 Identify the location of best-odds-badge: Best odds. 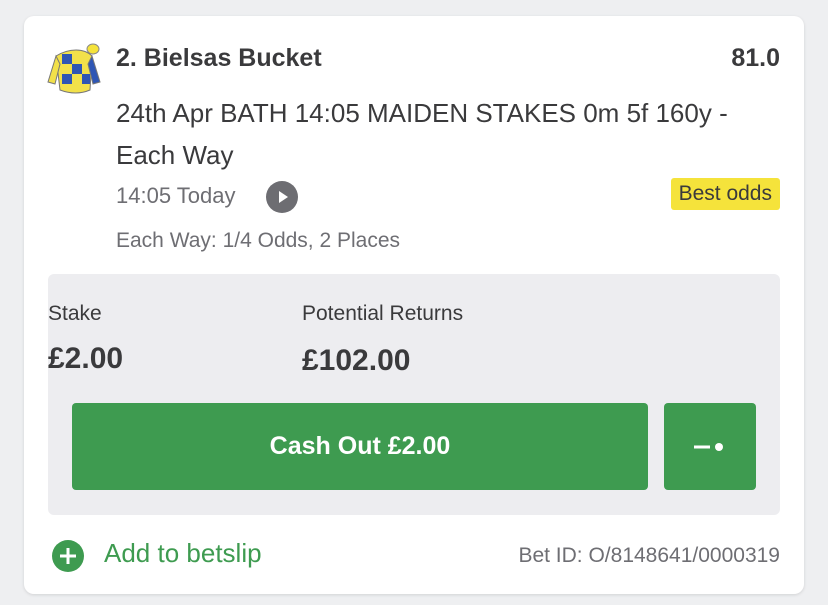
(725, 194).